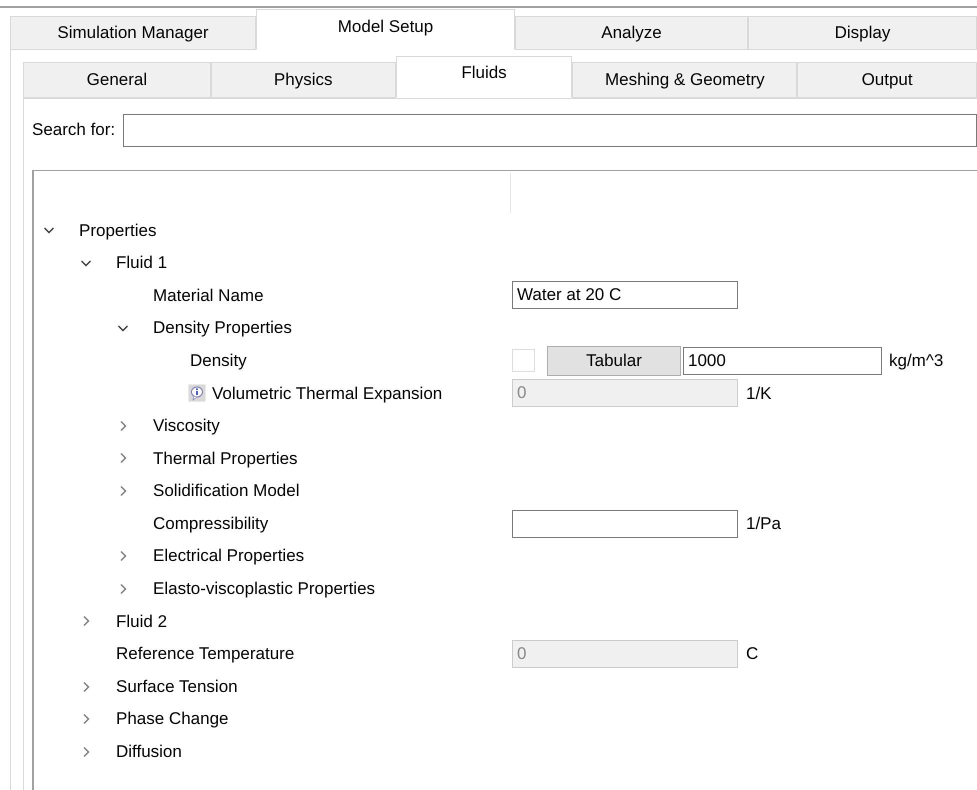  What do you see at coordinates (186, 426) in the screenshot?
I see `tree-label: Viscosity` at bounding box center [186, 426].